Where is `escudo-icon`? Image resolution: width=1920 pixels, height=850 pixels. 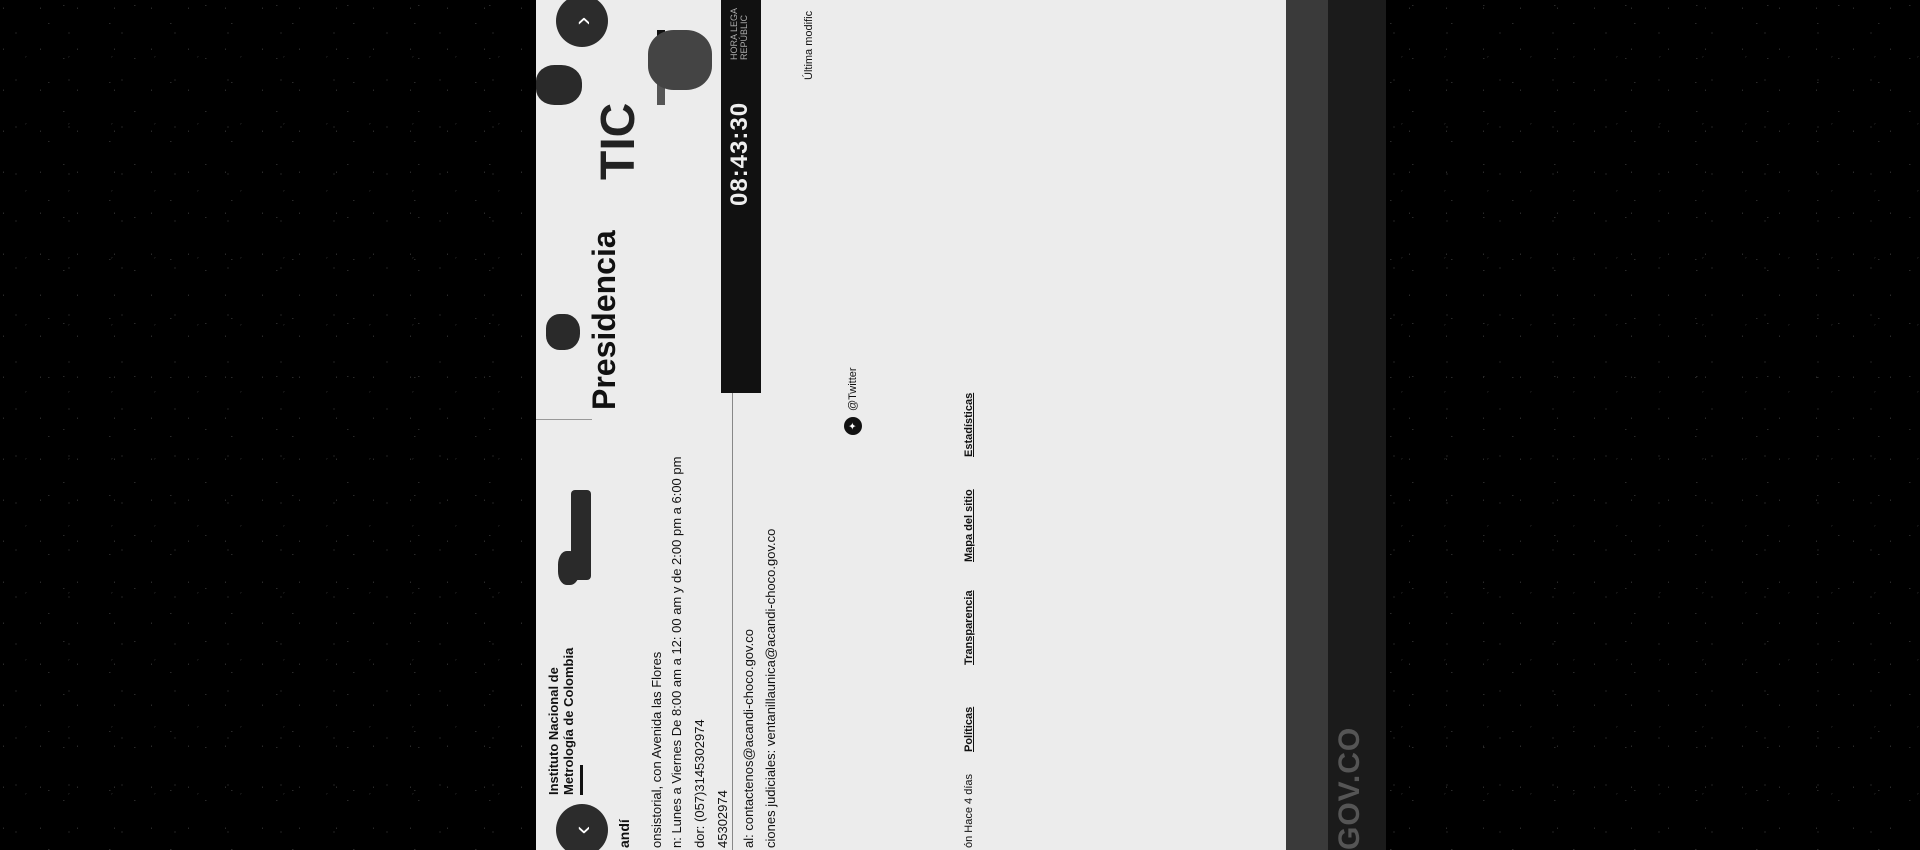
escudo-icon is located at coordinates (680, 60).